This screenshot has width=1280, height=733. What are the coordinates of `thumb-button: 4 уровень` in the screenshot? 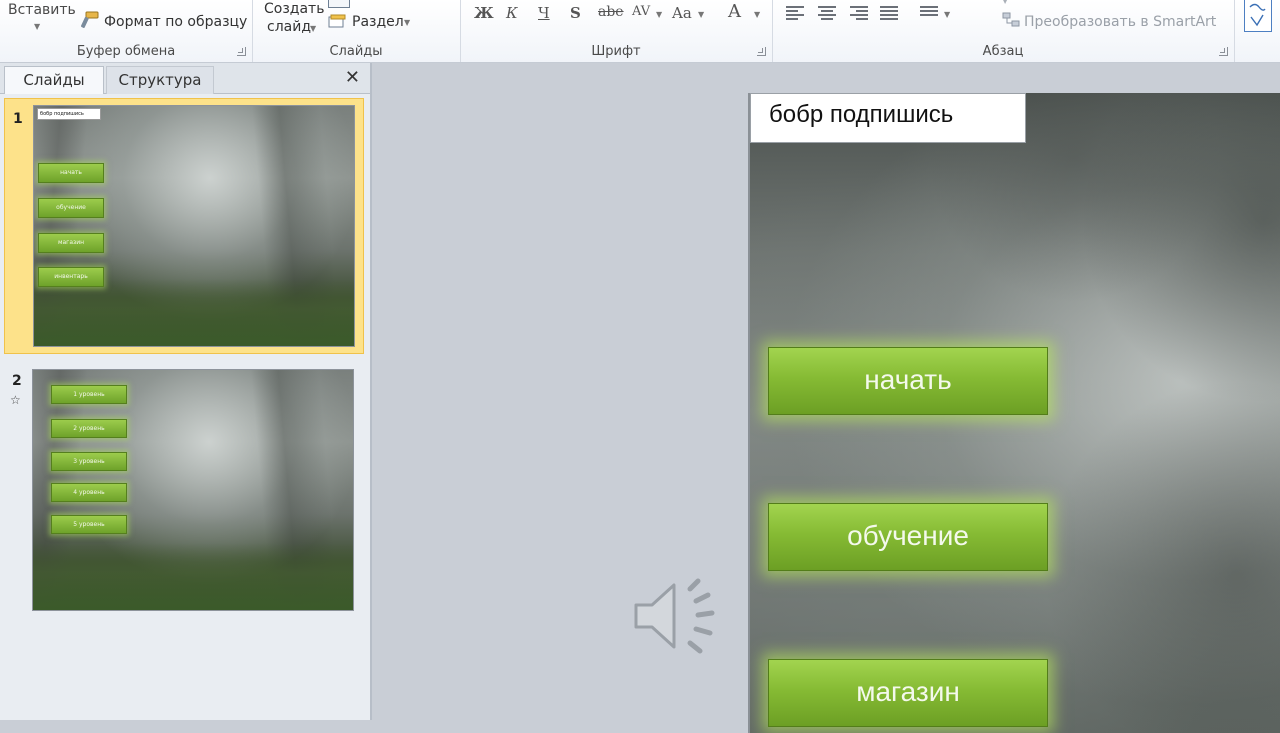 It's located at (89, 492).